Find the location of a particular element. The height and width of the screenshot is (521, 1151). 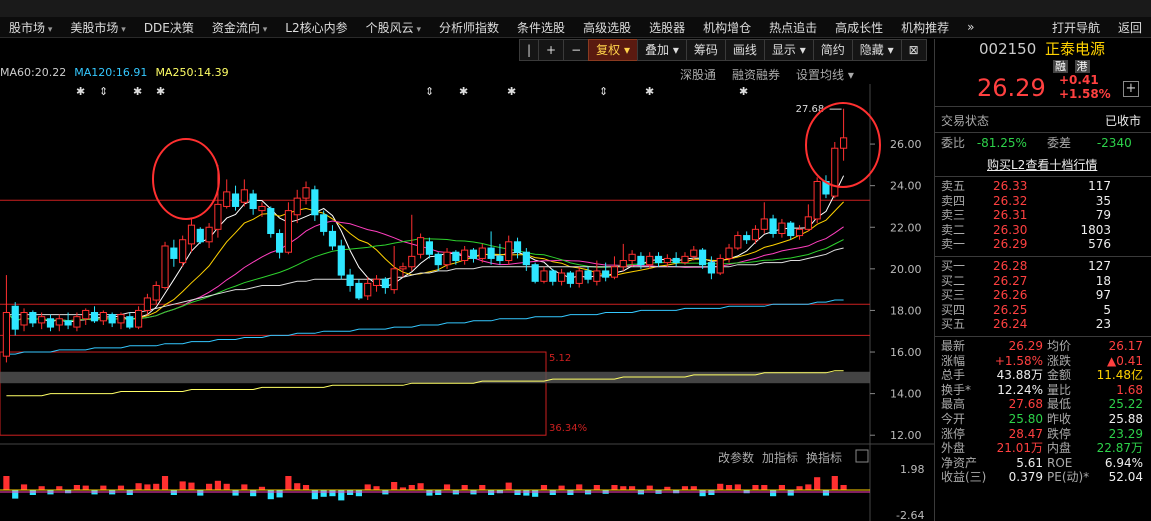

bid-volume: 5 is located at coordinates (1107, 309).